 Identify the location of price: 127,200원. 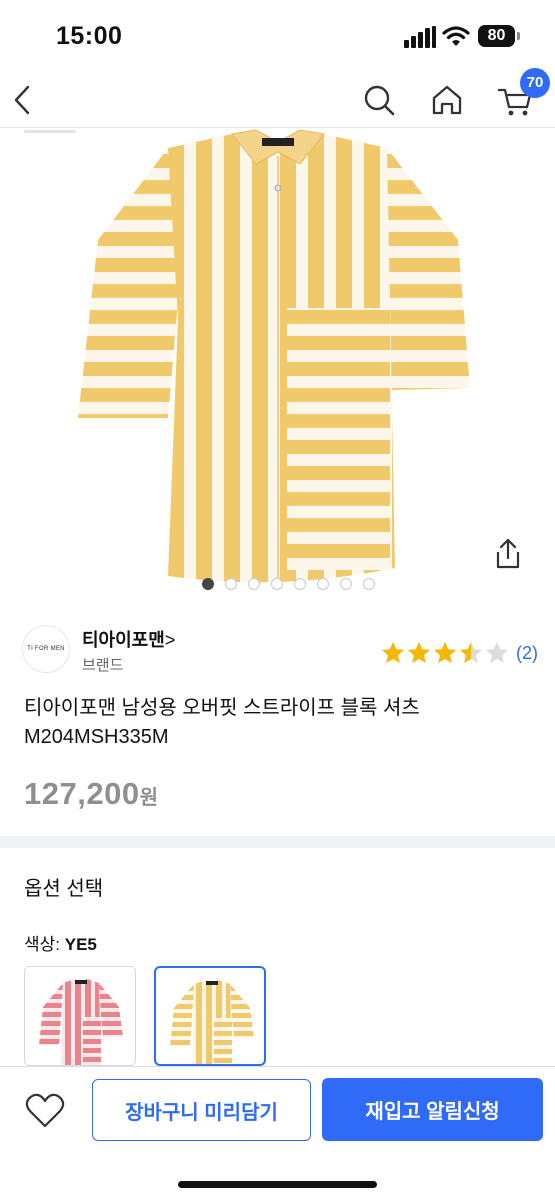
(91, 794).